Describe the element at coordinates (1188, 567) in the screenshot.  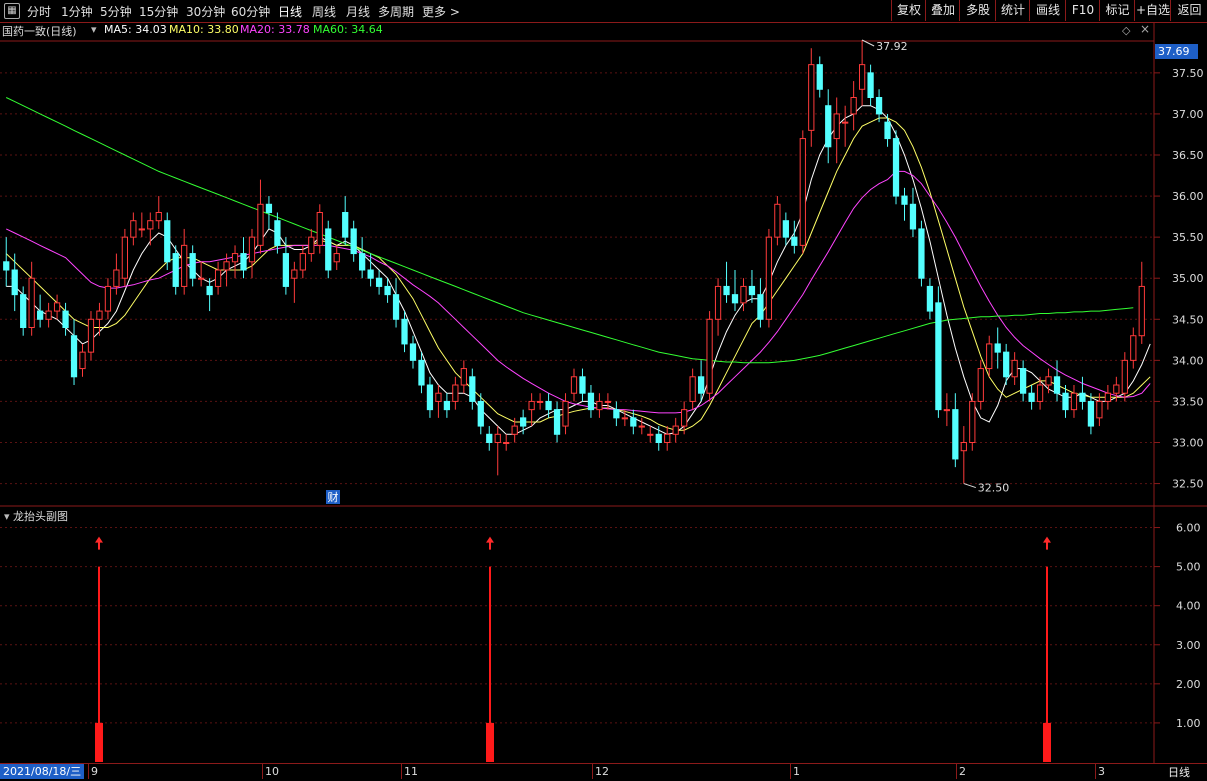
I see `sub-tick-label: 5.00` at that location.